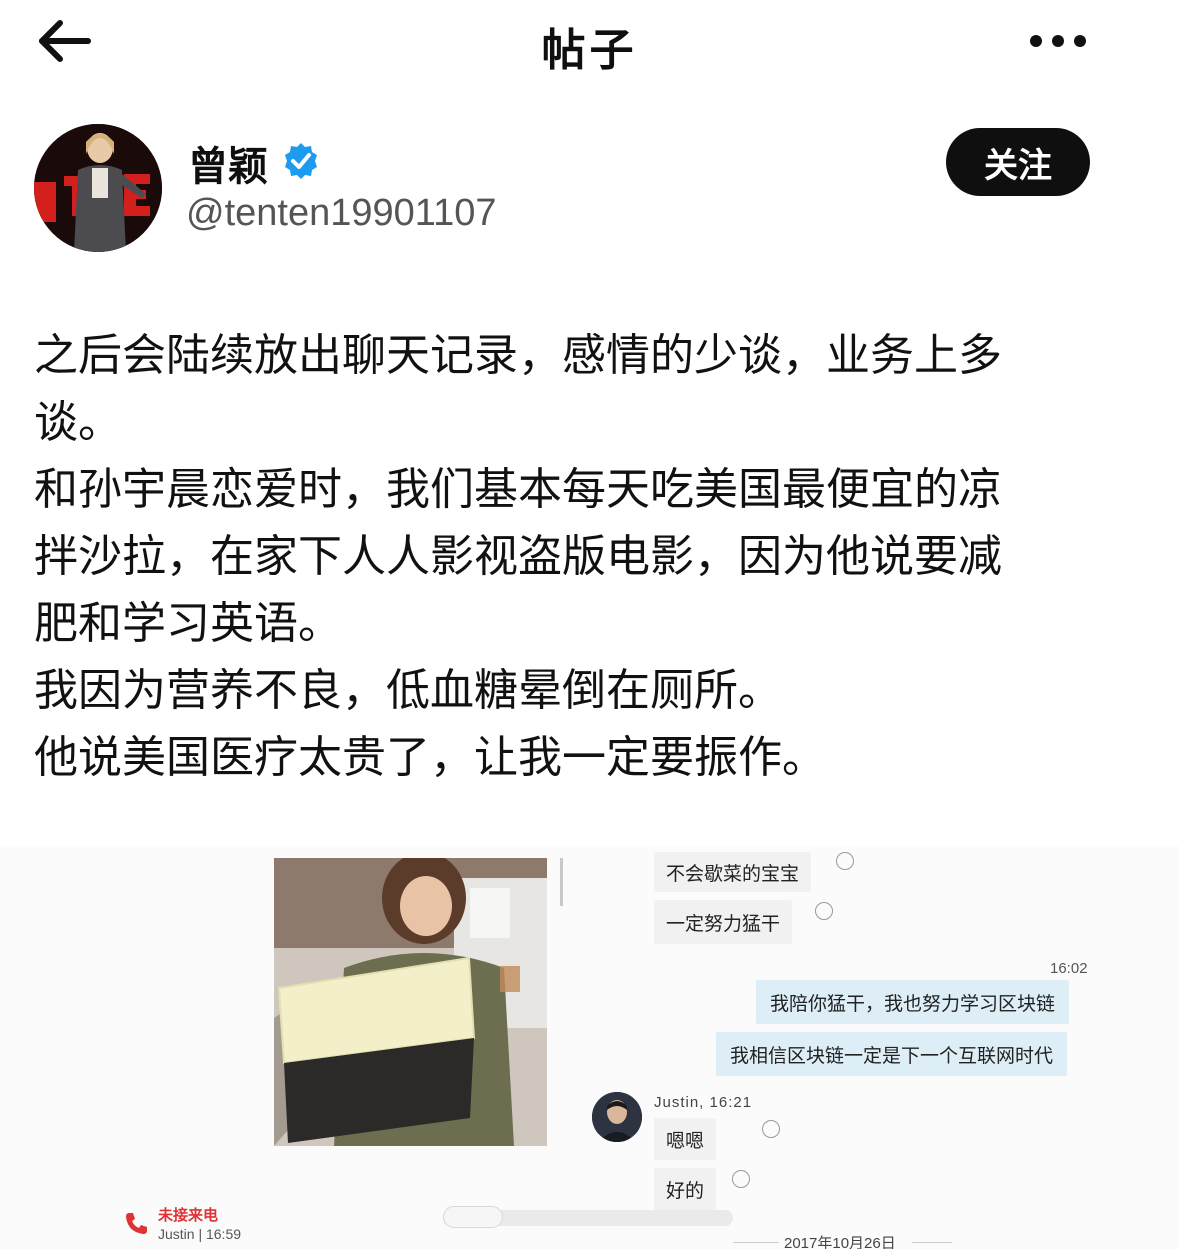  What do you see at coordinates (840, 1242) in the screenshot?
I see `chat-date: 2017年10月26日` at bounding box center [840, 1242].